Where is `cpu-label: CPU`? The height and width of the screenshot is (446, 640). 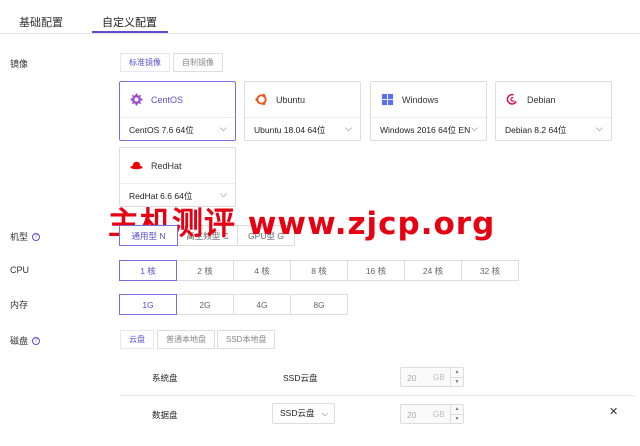
cpu-label: CPU is located at coordinates (20, 270).